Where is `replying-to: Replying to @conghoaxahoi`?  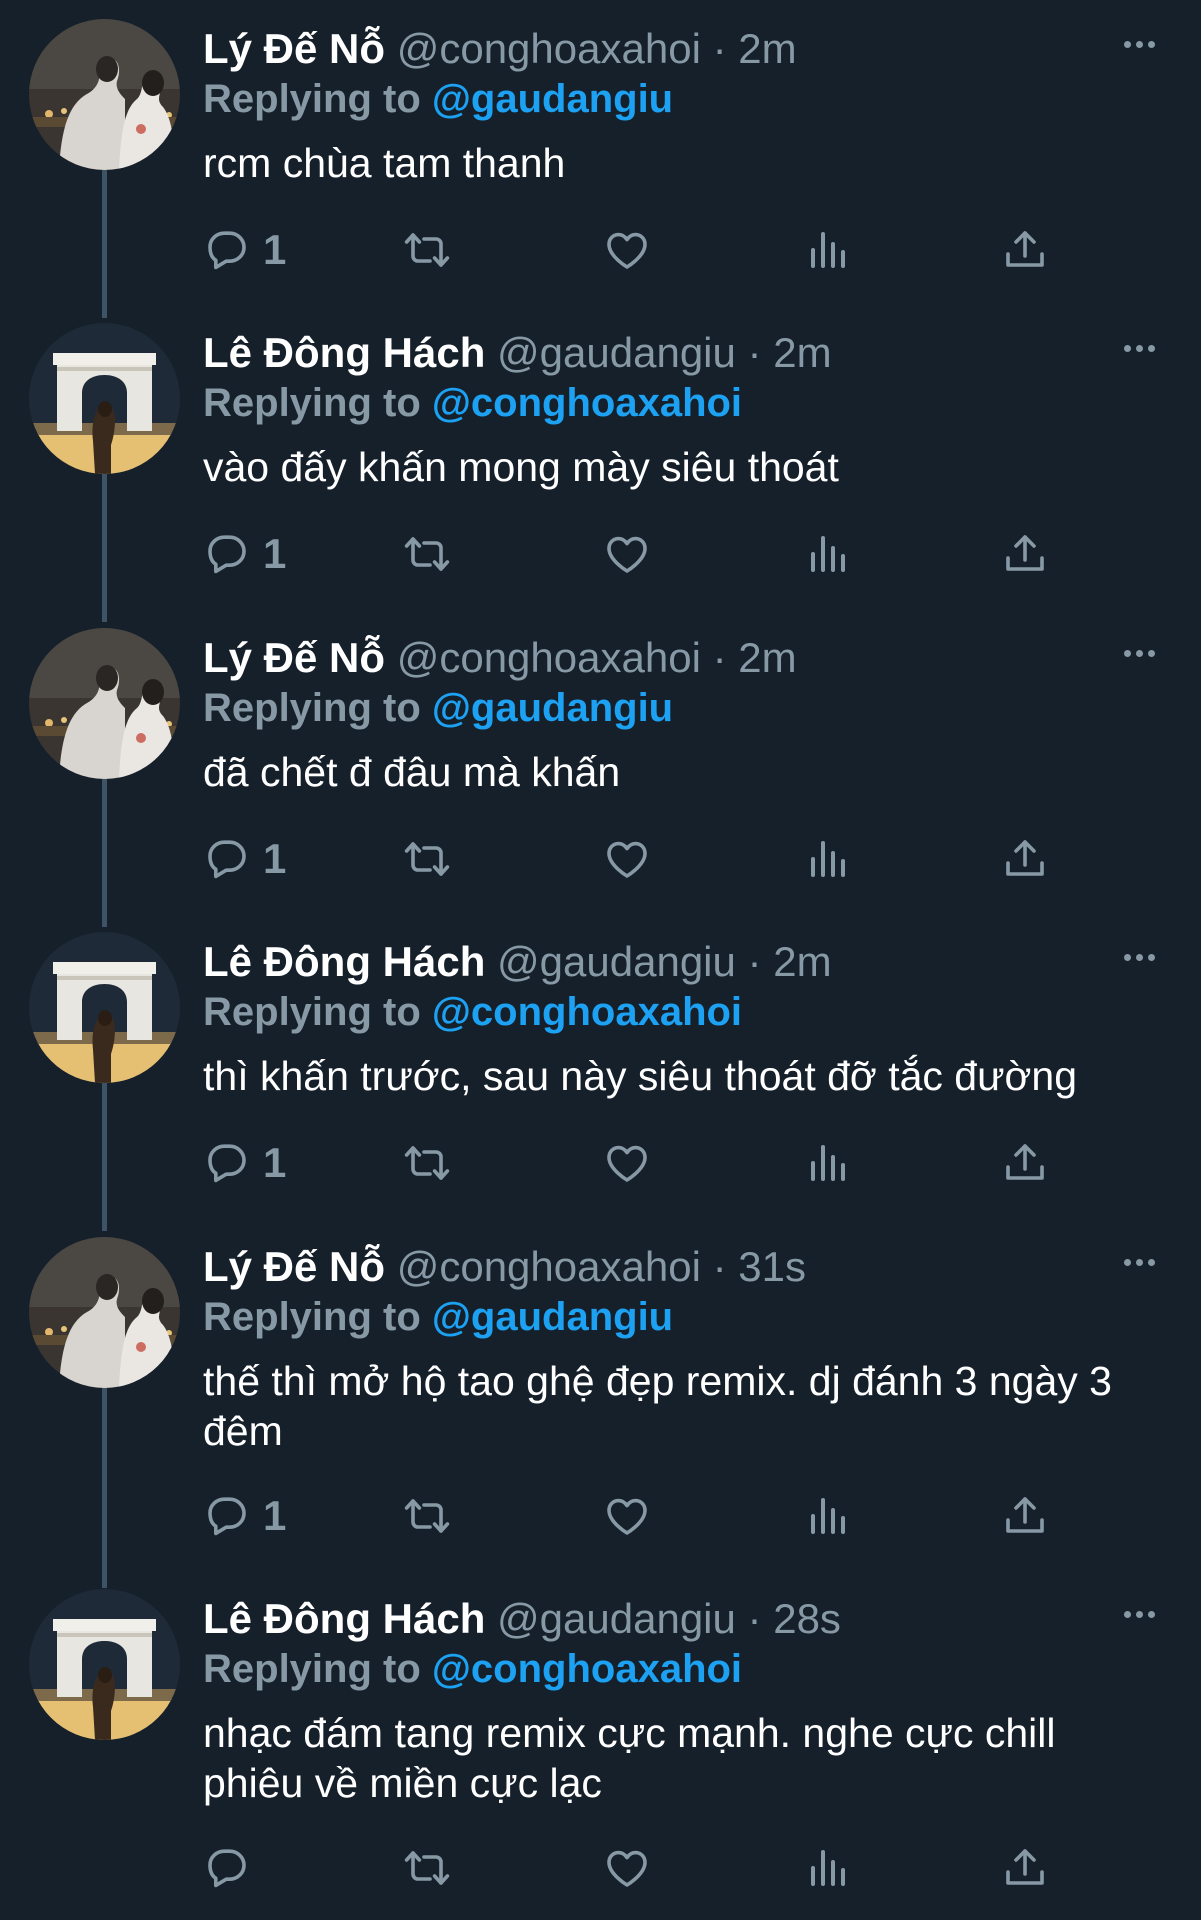 replying-to: Replying to @conghoaxahoi is located at coordinates (472, 1669).